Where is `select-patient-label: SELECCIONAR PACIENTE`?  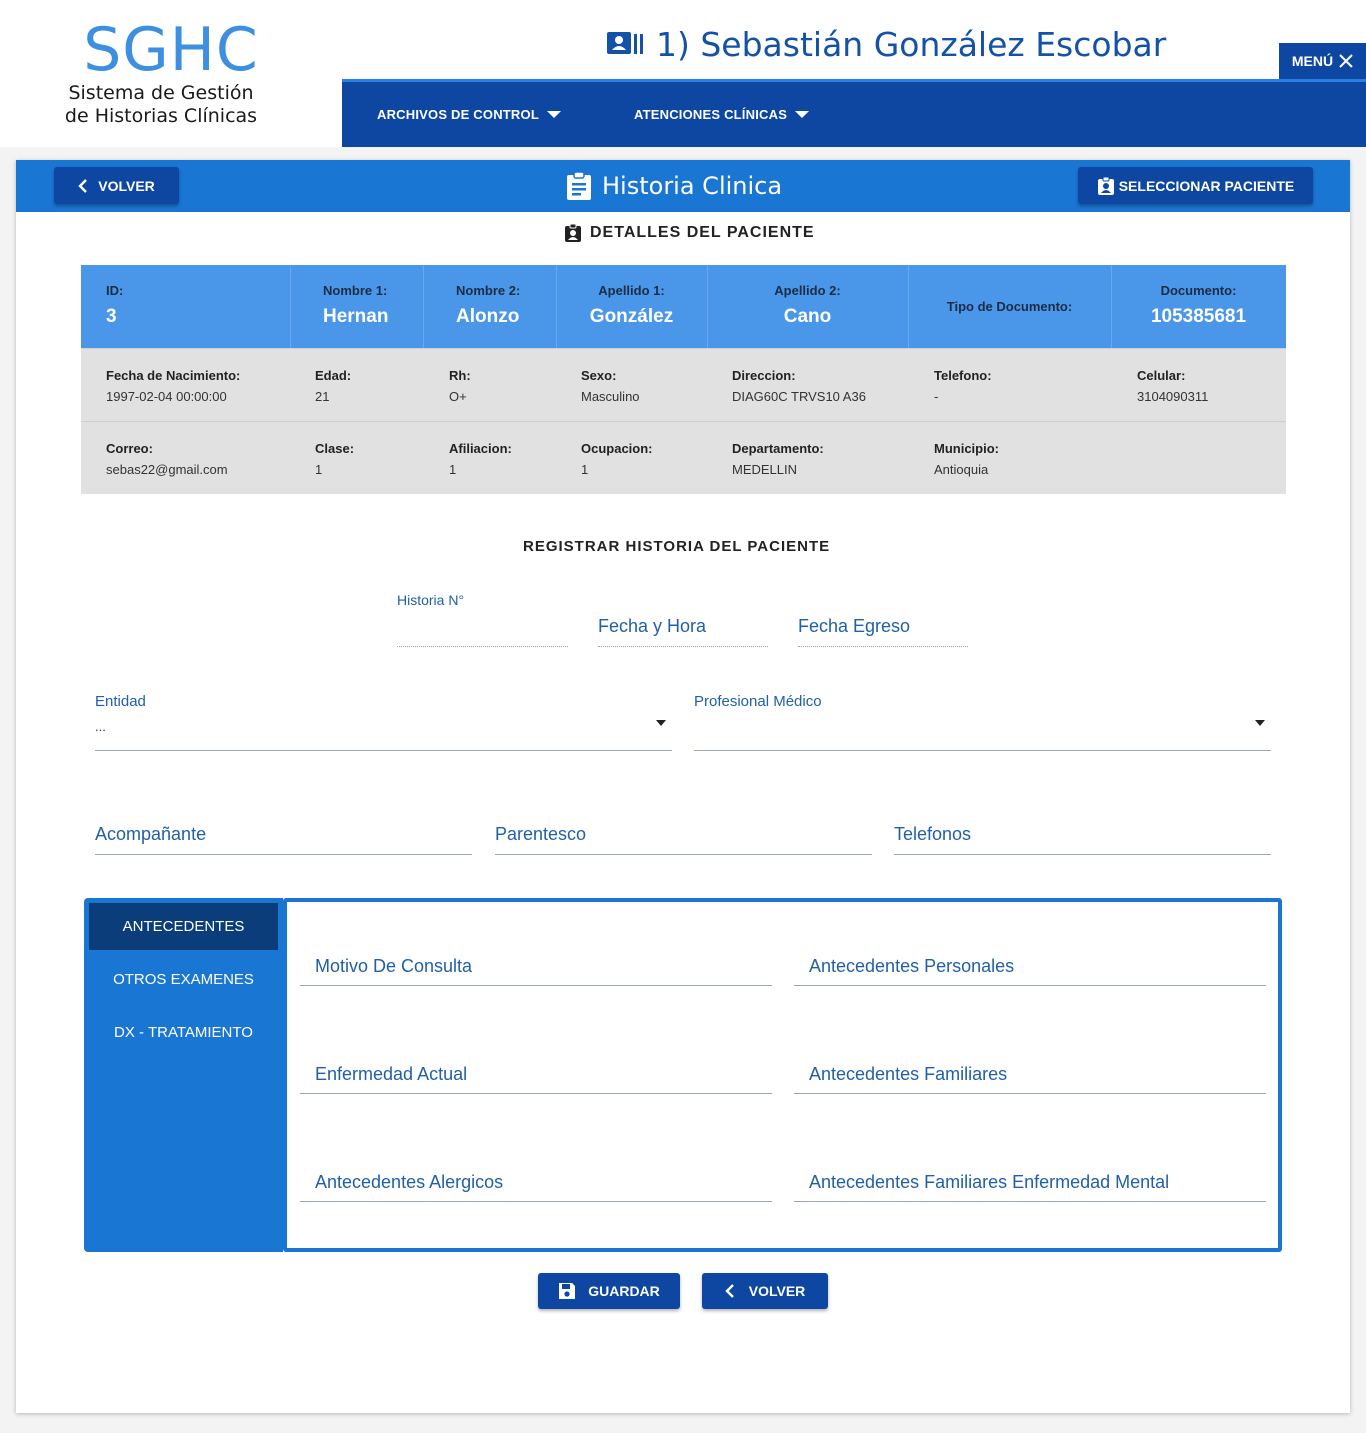 select-patient-label: SELECCIONAR PACIENTE is located at coordinates (1206, 185).